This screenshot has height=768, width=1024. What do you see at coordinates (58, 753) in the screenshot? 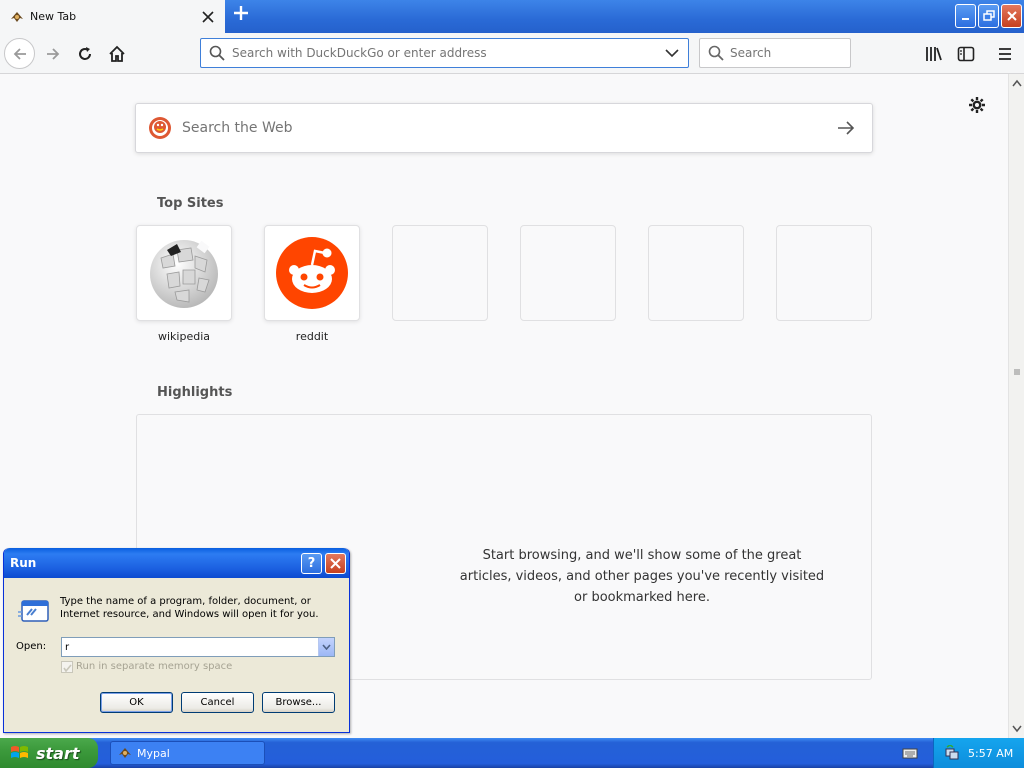
I see `start-label: start` at bounding box center [58, 753].